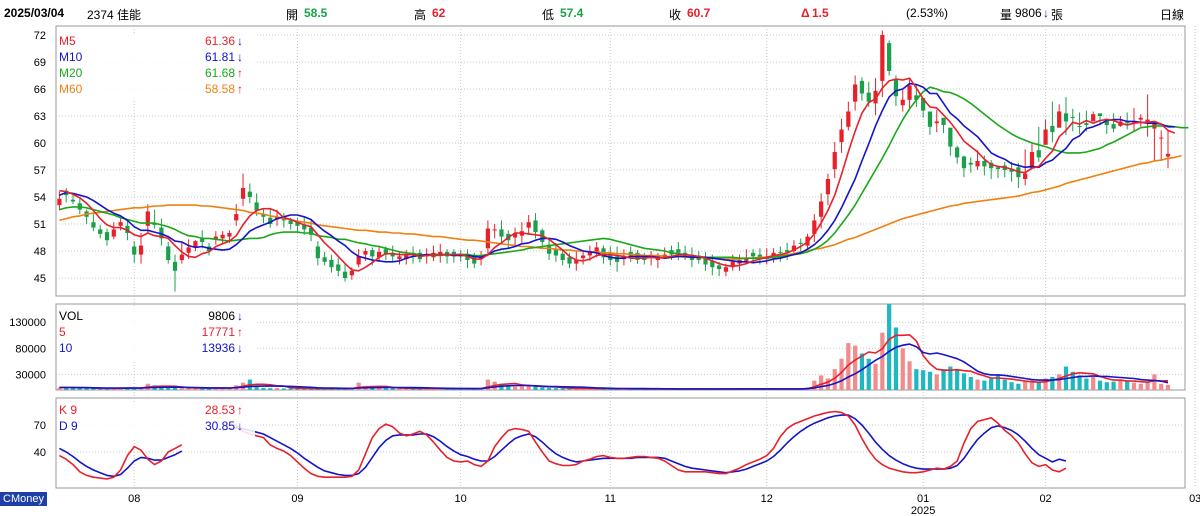 The image size is (1200, 516). What do you see at coordinates (40, 90) in the screenshot?
I see `y-tick-label: 66` at bounding box center [40, 90].